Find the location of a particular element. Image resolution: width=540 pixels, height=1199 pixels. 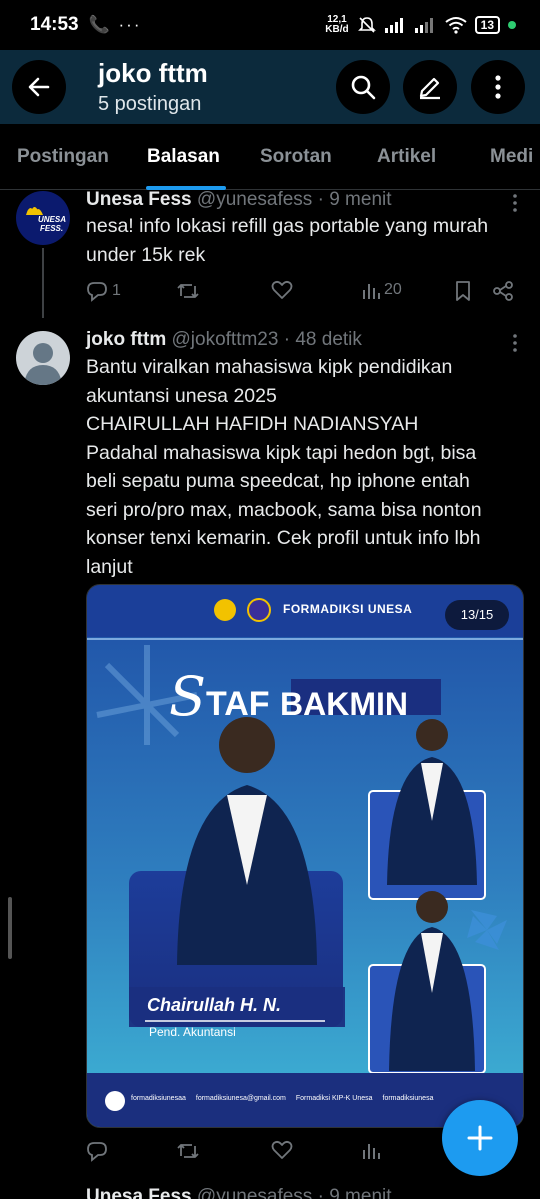

bookmark-icon is located at coordinates (463, 291).